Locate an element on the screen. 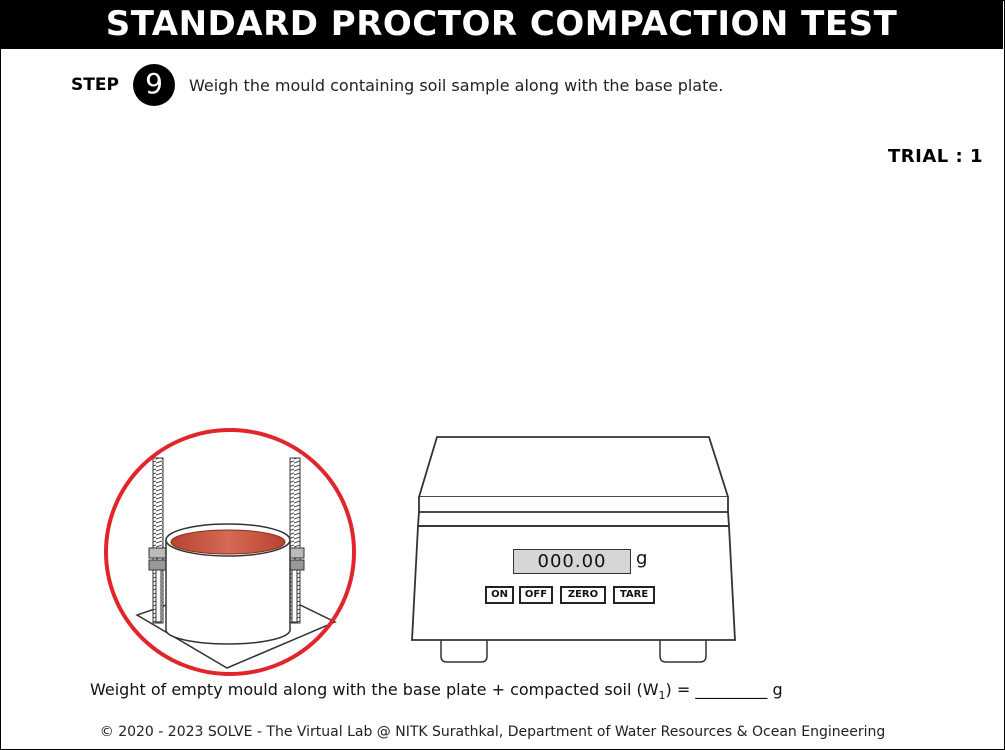 This screenshot has width=1005, height=750. scale-on-button: ON is located at coordinates (499, 595).